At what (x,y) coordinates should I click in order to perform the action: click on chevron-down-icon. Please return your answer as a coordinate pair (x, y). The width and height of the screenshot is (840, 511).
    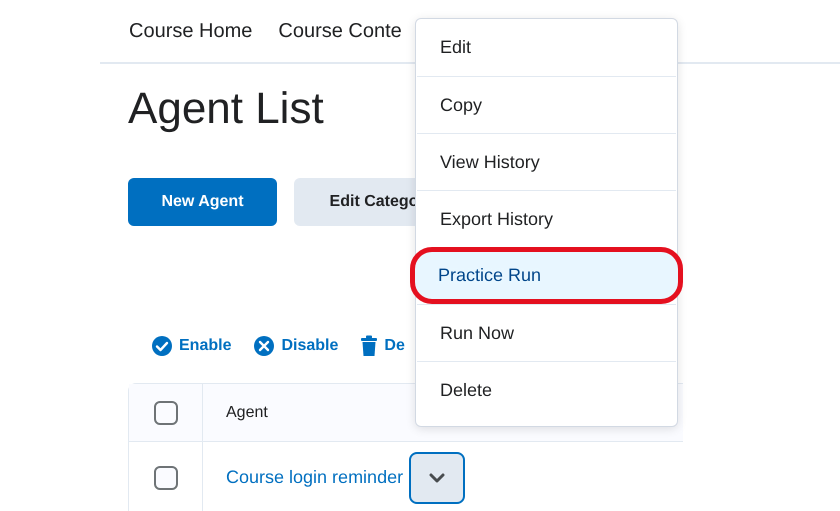
    Looking at the image, I should click on (437, 478).